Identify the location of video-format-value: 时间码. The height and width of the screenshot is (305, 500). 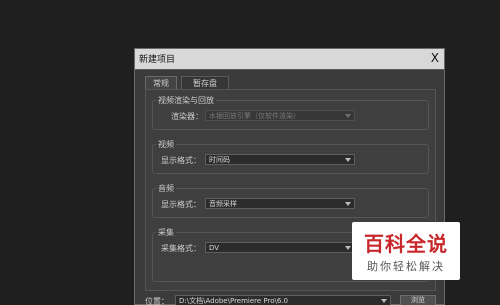
(219, 160).